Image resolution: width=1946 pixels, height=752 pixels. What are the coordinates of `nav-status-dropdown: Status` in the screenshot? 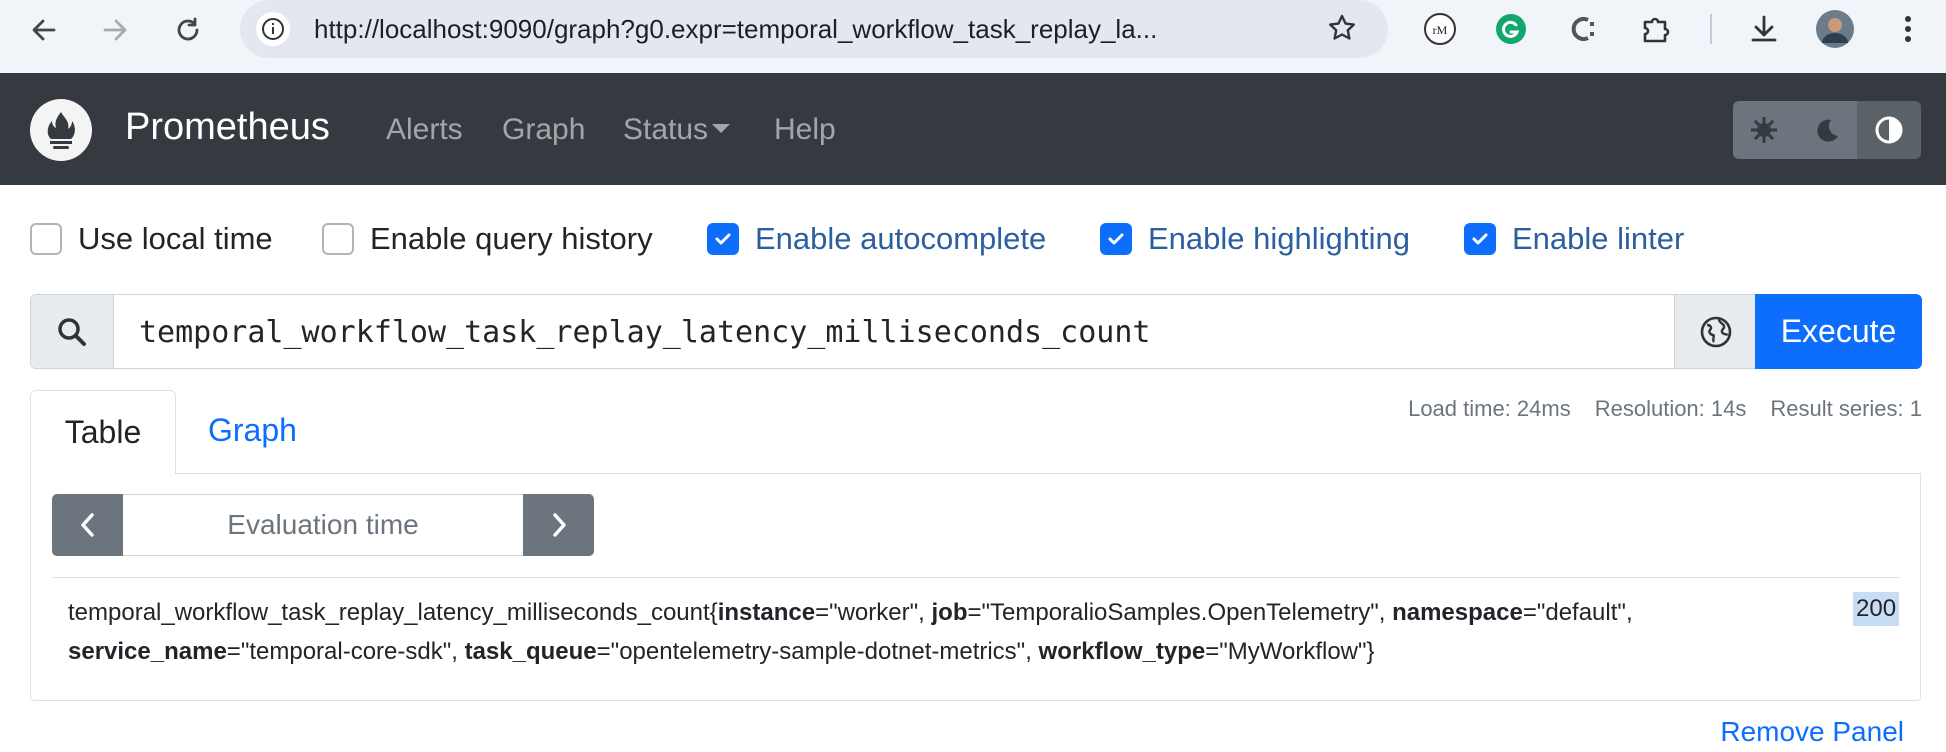 It's located at (677, 130).